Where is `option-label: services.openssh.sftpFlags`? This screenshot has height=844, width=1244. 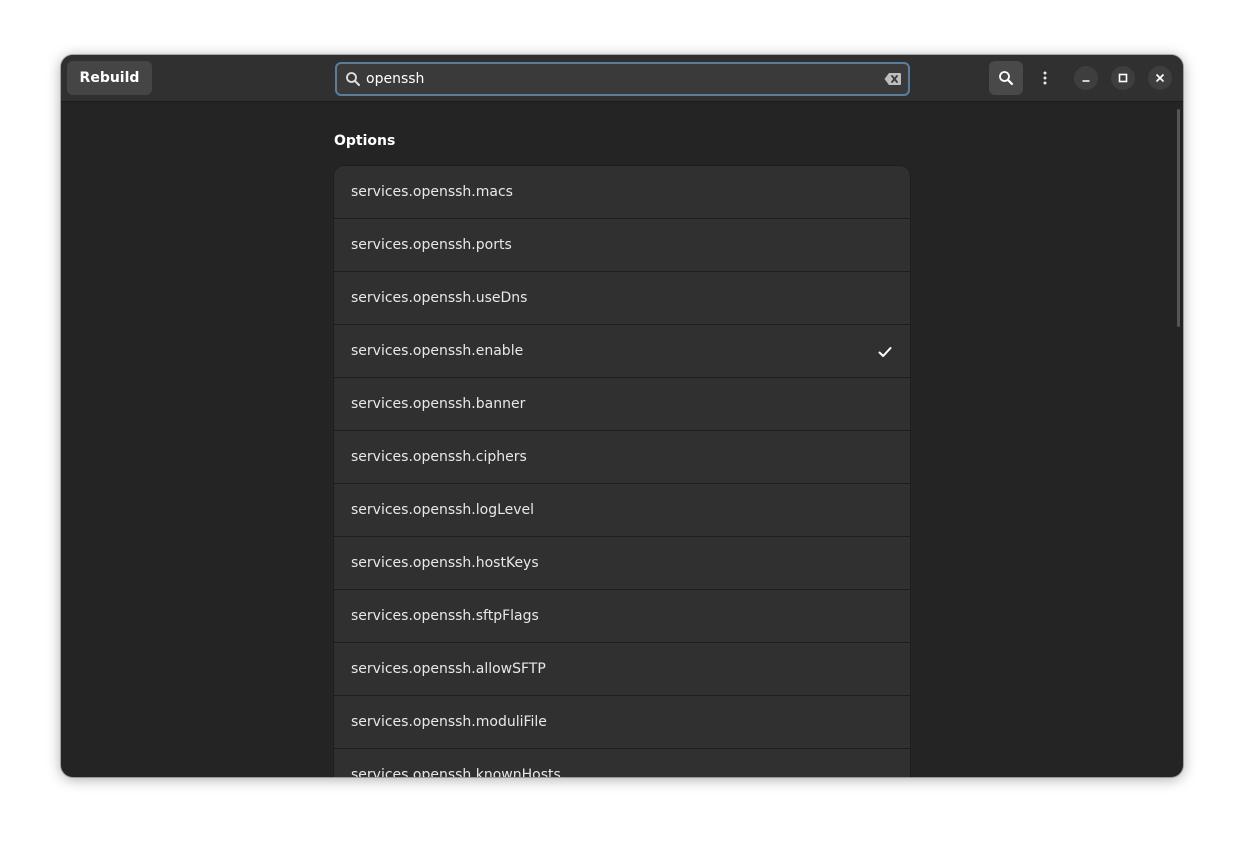 option-label: services.openssh.sftpFlags is located at coordinates (445, 616).